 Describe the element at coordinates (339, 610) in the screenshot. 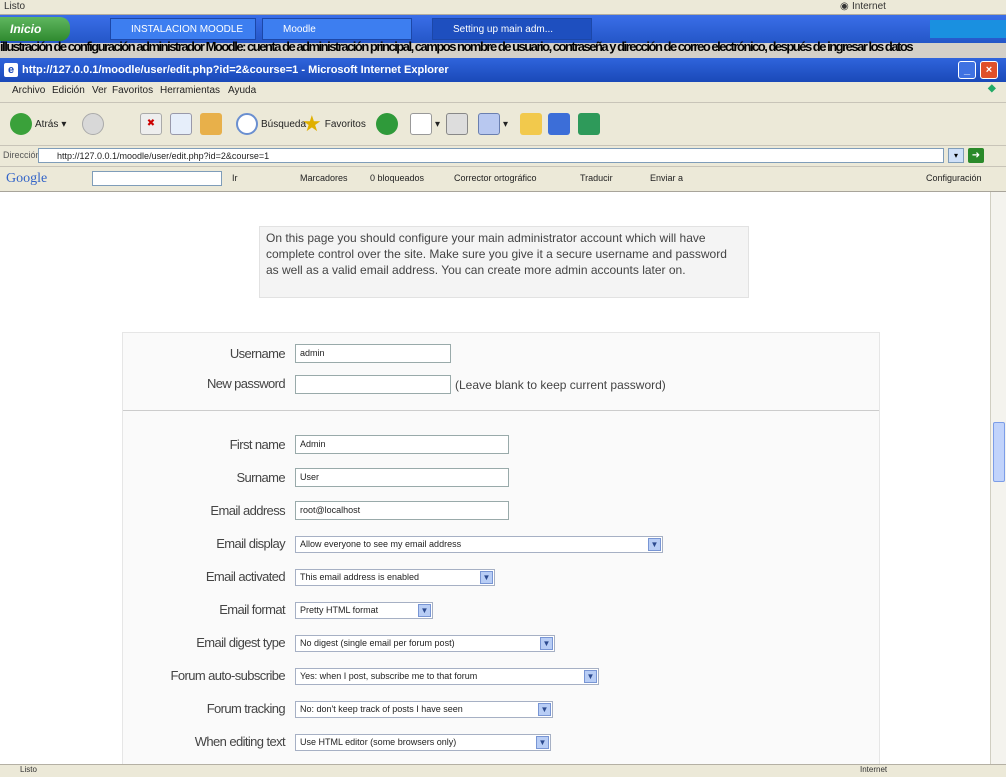

I see `email-format-value: Pretty HTML format` at that location.